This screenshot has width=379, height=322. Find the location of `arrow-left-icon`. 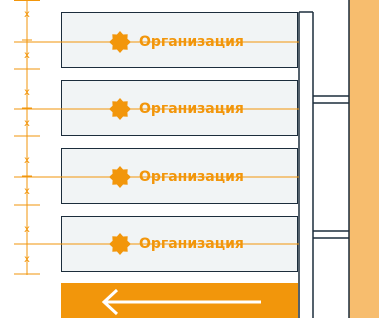

arrow-left-icon is located at coordinates (181, 302).